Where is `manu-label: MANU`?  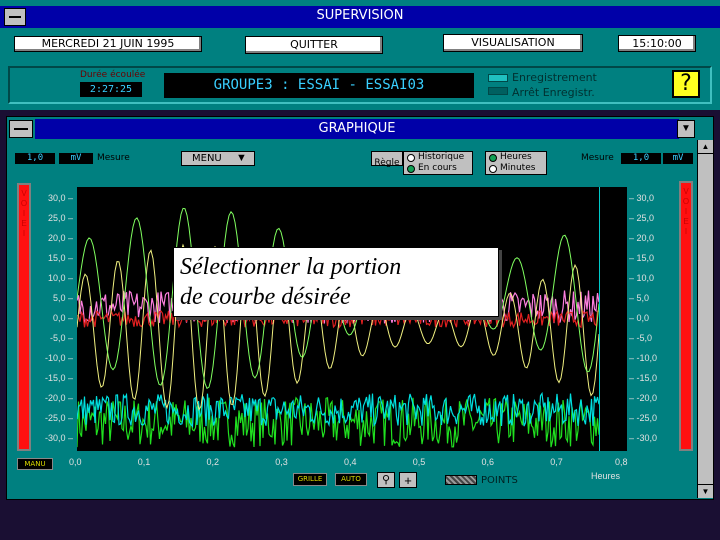 manu-label: MANU is located at coordinates (35, 464).